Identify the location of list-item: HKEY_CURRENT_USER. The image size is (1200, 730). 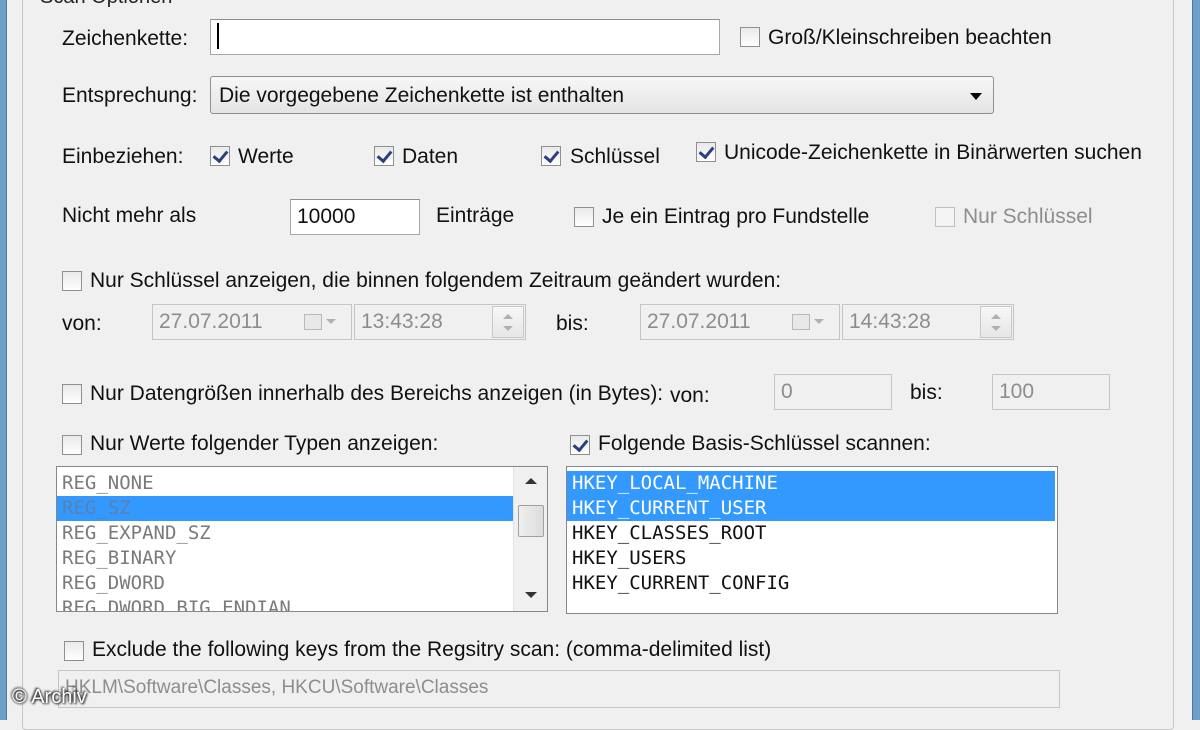
(811, 508).